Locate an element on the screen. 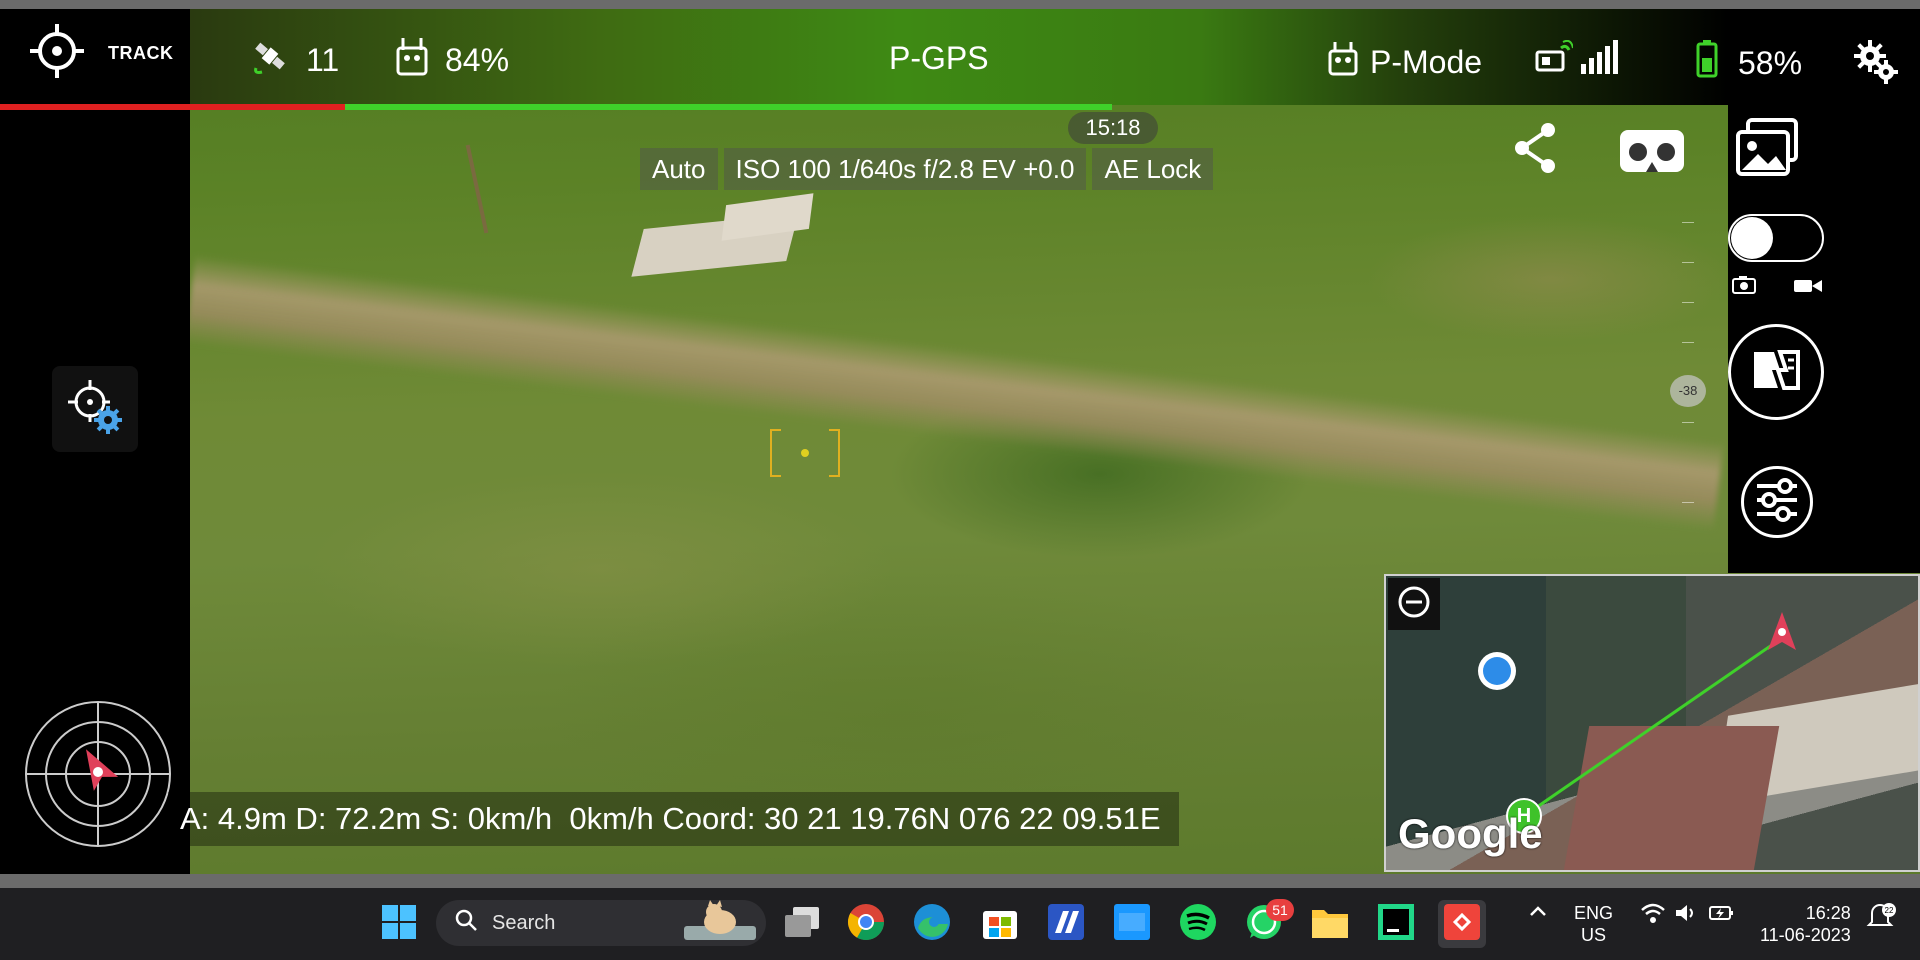 This screenshot has width=1920, height=960. search-highlight-icon is located at coordinates (720, 923).